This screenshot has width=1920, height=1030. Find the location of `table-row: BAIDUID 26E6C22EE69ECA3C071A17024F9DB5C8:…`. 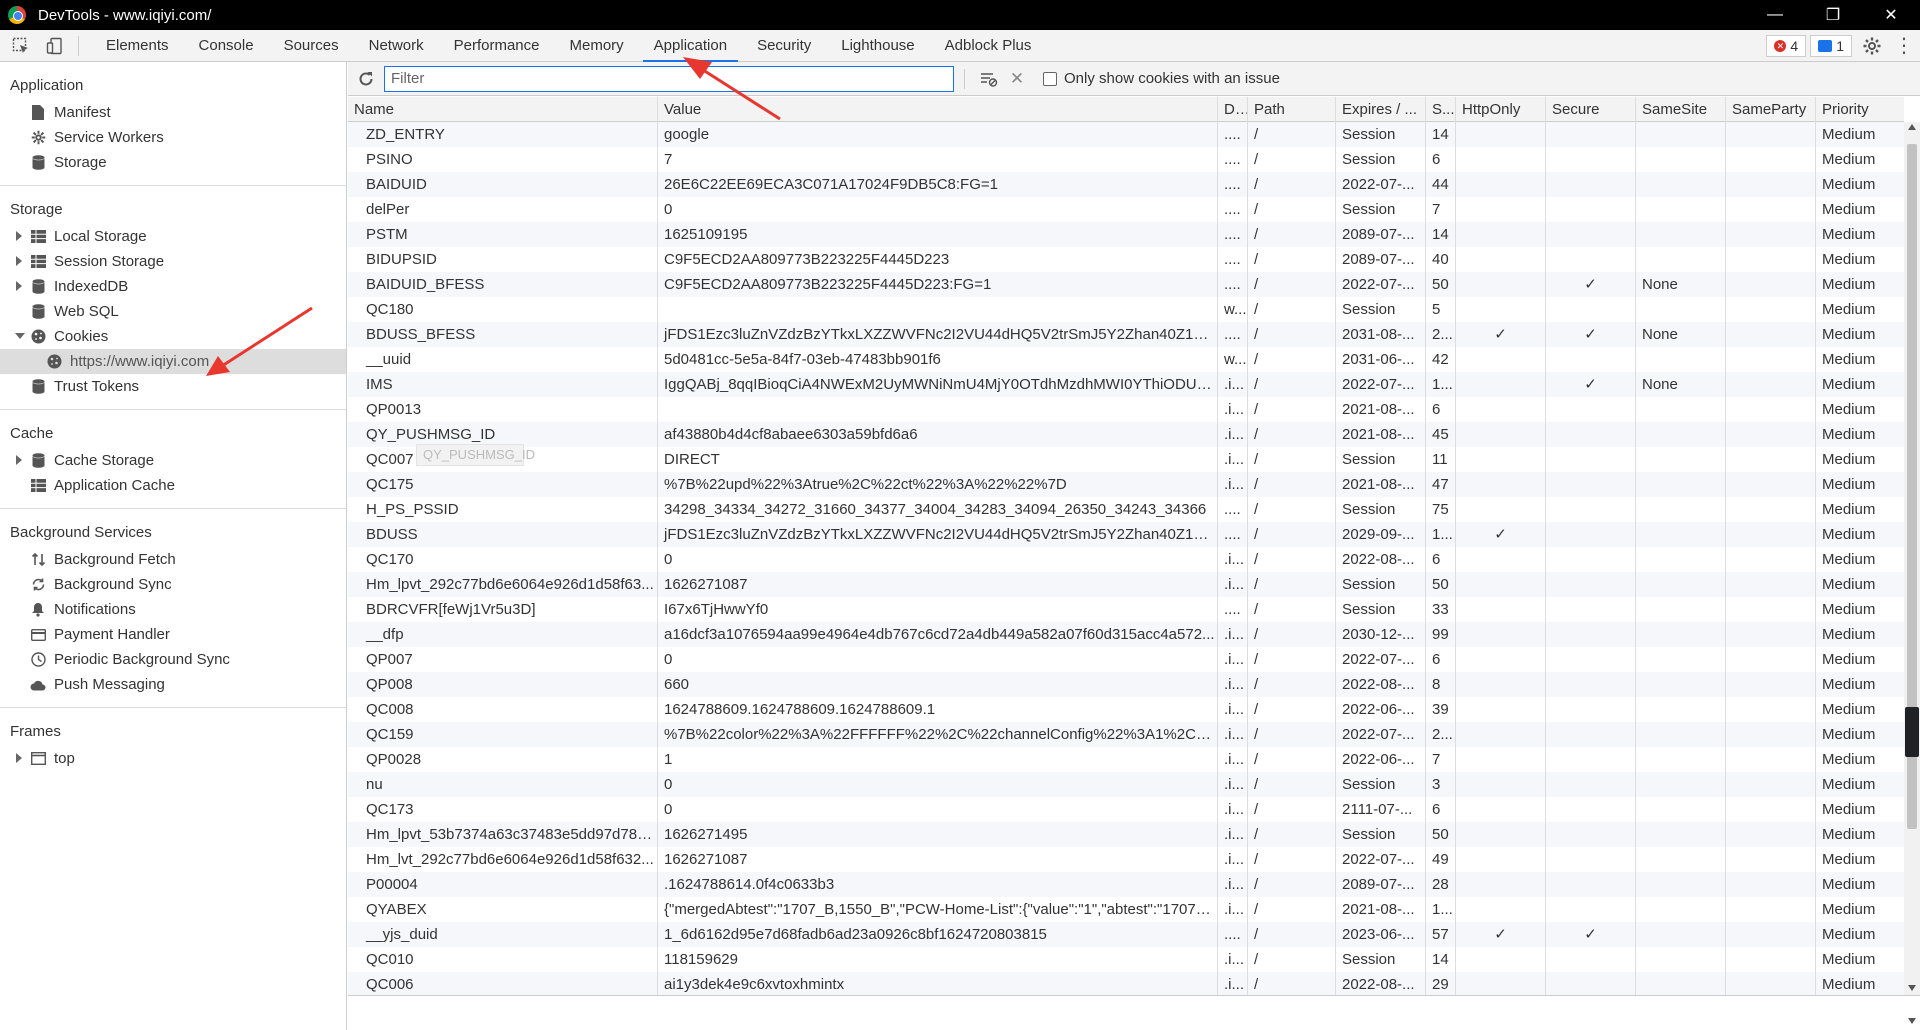

table-row: BAIDUID 26E6C22EE69ECA3C071A17024F9DB5C8:… is located at coordinates (1126, 184).